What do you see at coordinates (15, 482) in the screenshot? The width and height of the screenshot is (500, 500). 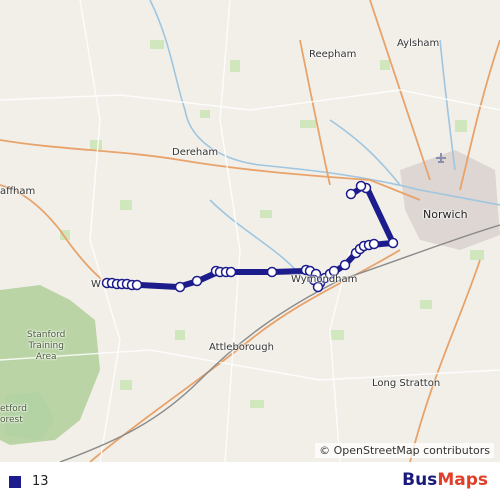 I see `legend-route-swatch` at bounding box center [15, 482].